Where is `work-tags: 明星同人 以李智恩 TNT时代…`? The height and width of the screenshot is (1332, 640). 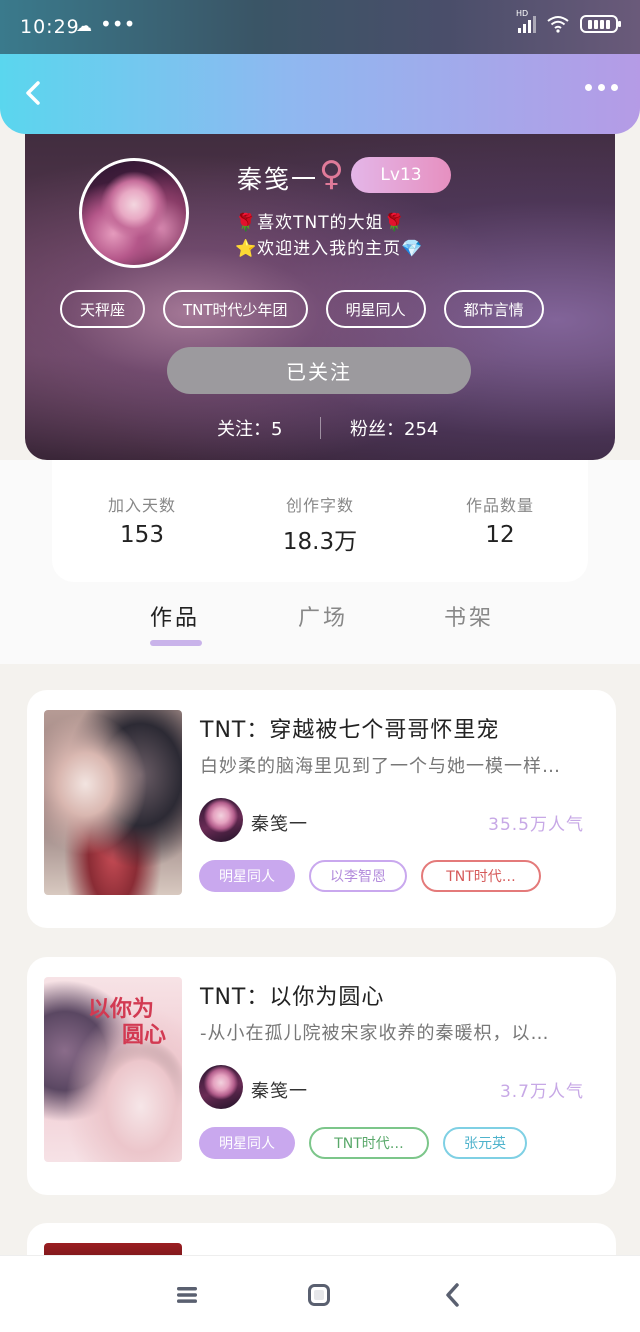
work-tags: 明星同人 以李智恩 TNT时代… is located at coordinates (370, 876).